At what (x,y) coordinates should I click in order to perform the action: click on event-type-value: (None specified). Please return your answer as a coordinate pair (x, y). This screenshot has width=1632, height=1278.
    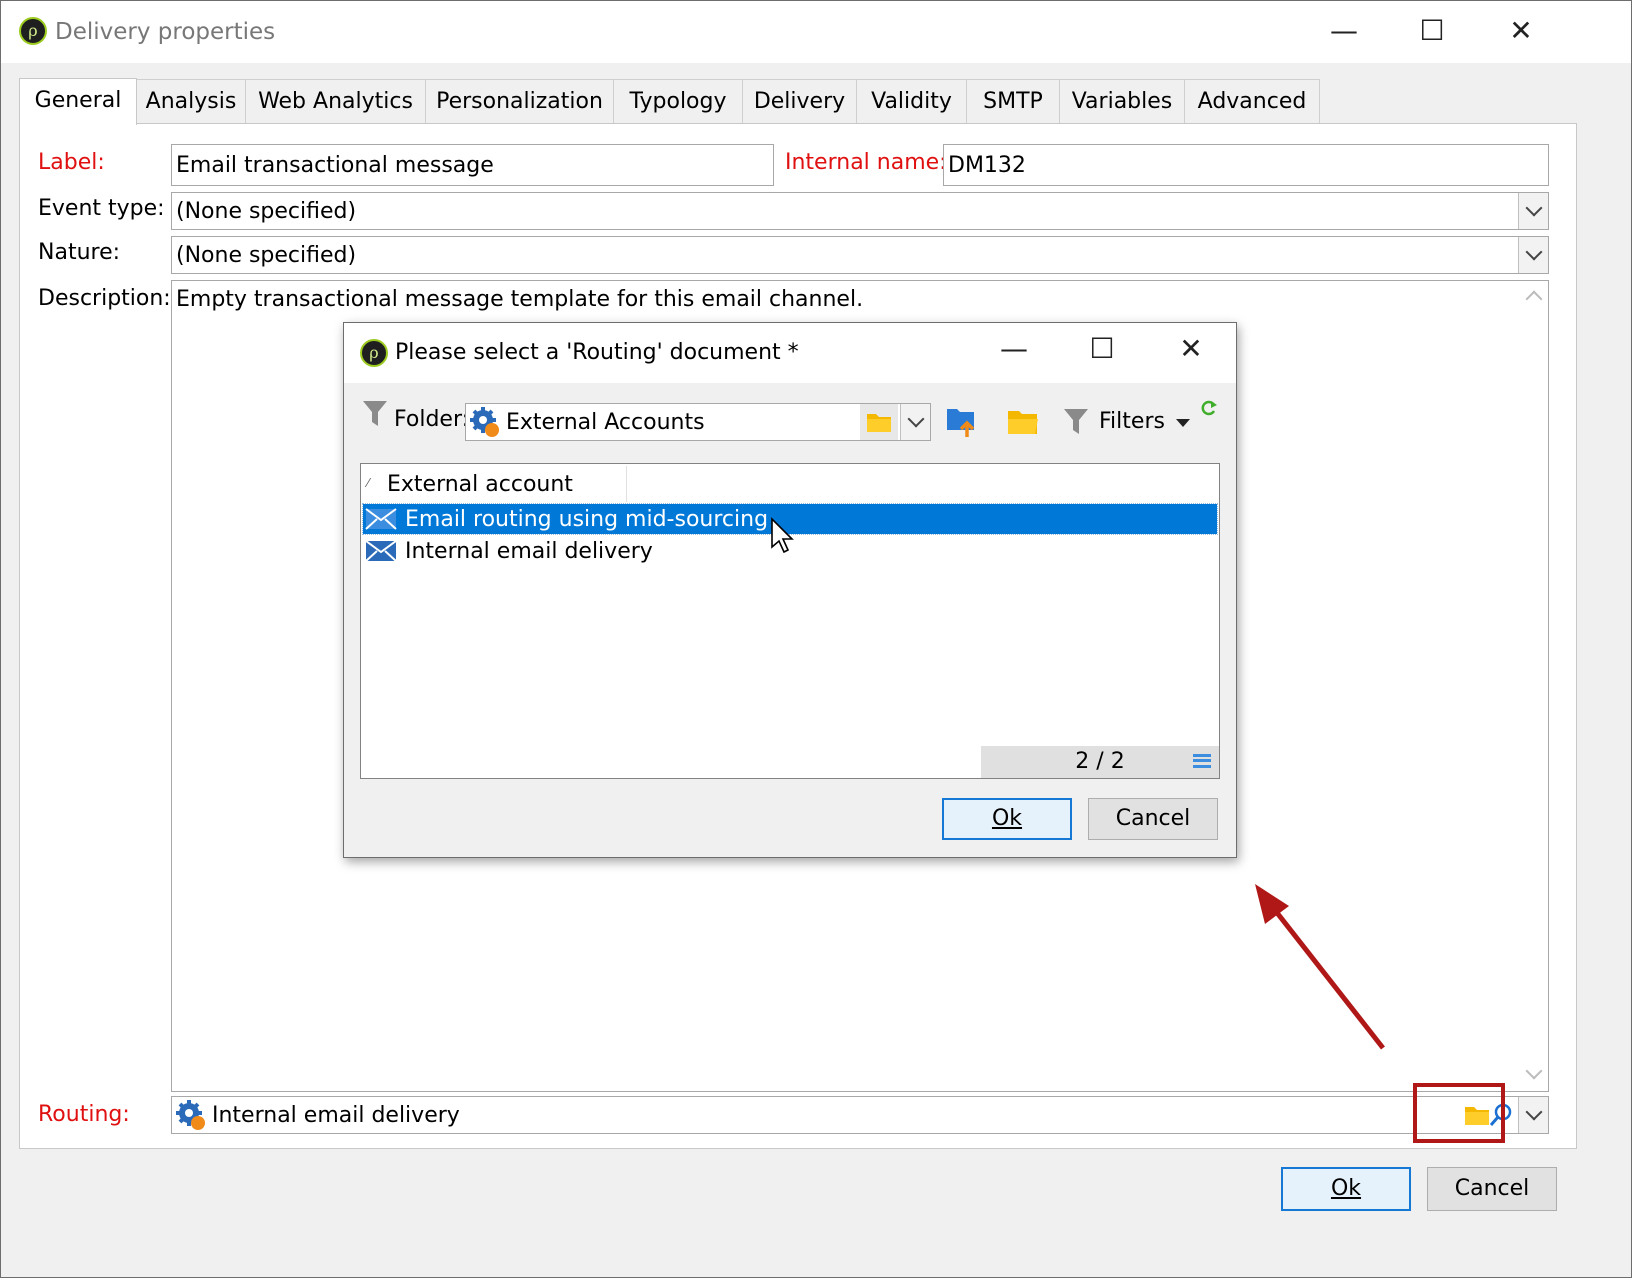
    Looking at the image, I should click on (266, 211).